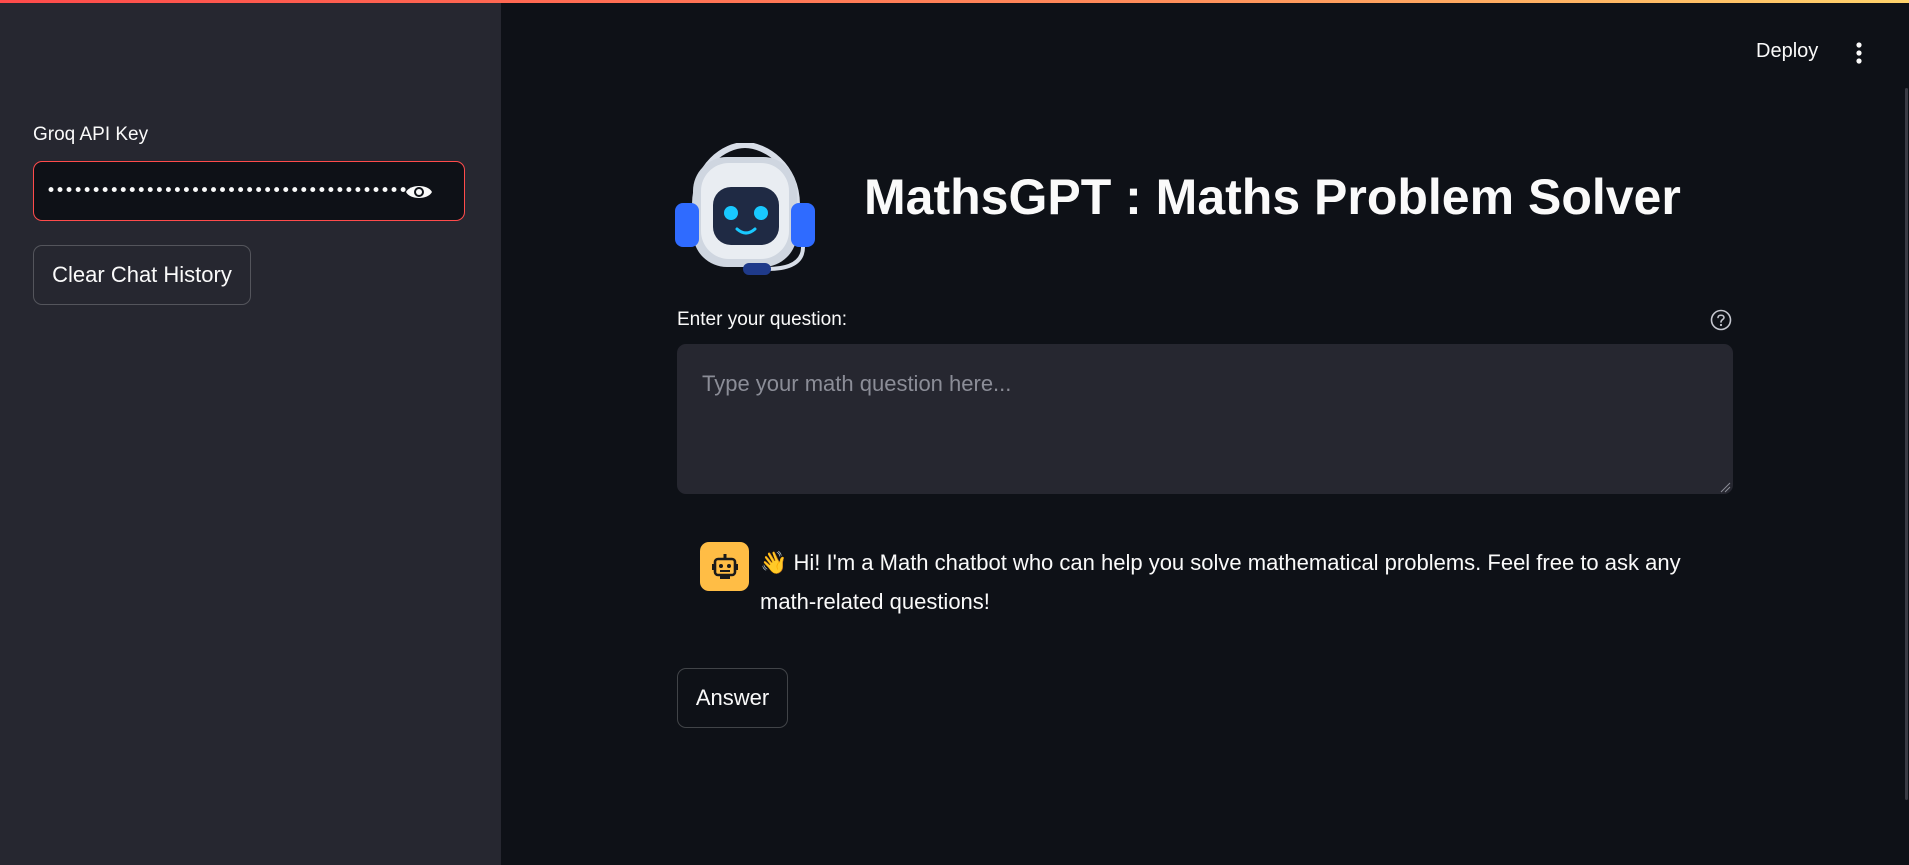 The width and height of the screenshot is (1909, 865). Describe the element at coordinates (1272, 197) in the screenshot. I see `page-title: MathsGPT : Maths Problem Solver` at that location.